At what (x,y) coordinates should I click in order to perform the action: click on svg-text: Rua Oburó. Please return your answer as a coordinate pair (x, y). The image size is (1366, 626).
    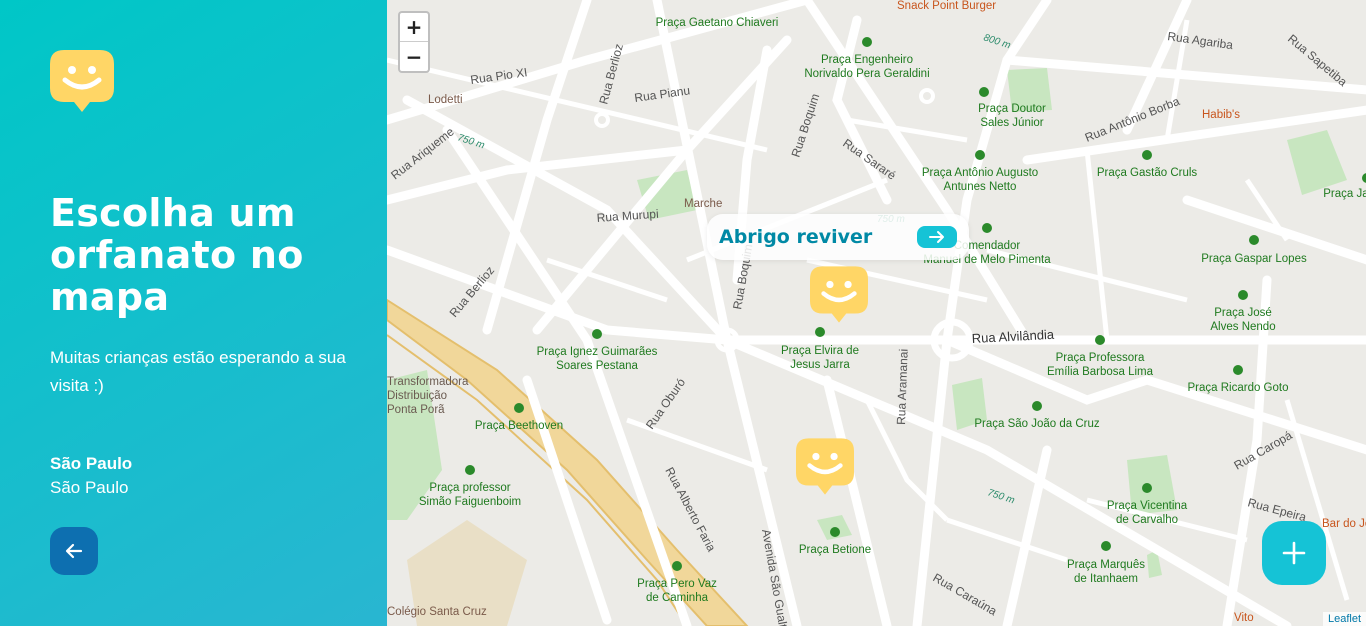
    Looking at the image, I should click on (665, 403).